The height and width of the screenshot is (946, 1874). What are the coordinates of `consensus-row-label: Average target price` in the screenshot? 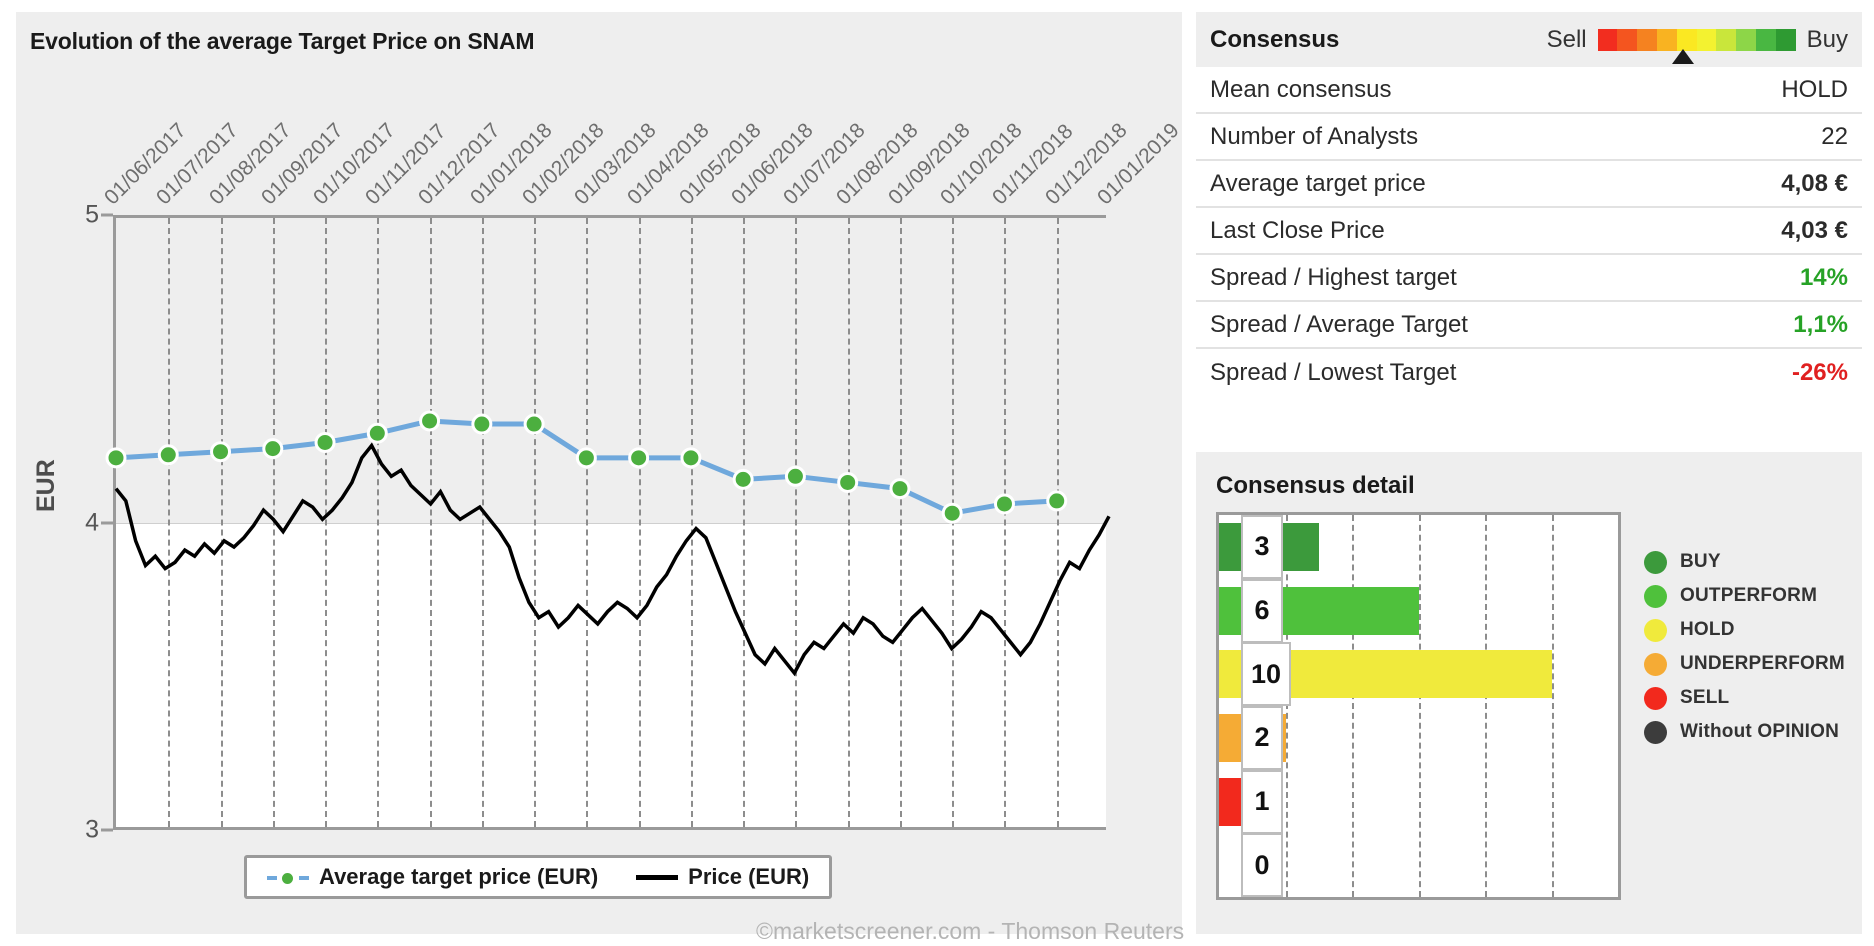 It's located at (1318, 183).